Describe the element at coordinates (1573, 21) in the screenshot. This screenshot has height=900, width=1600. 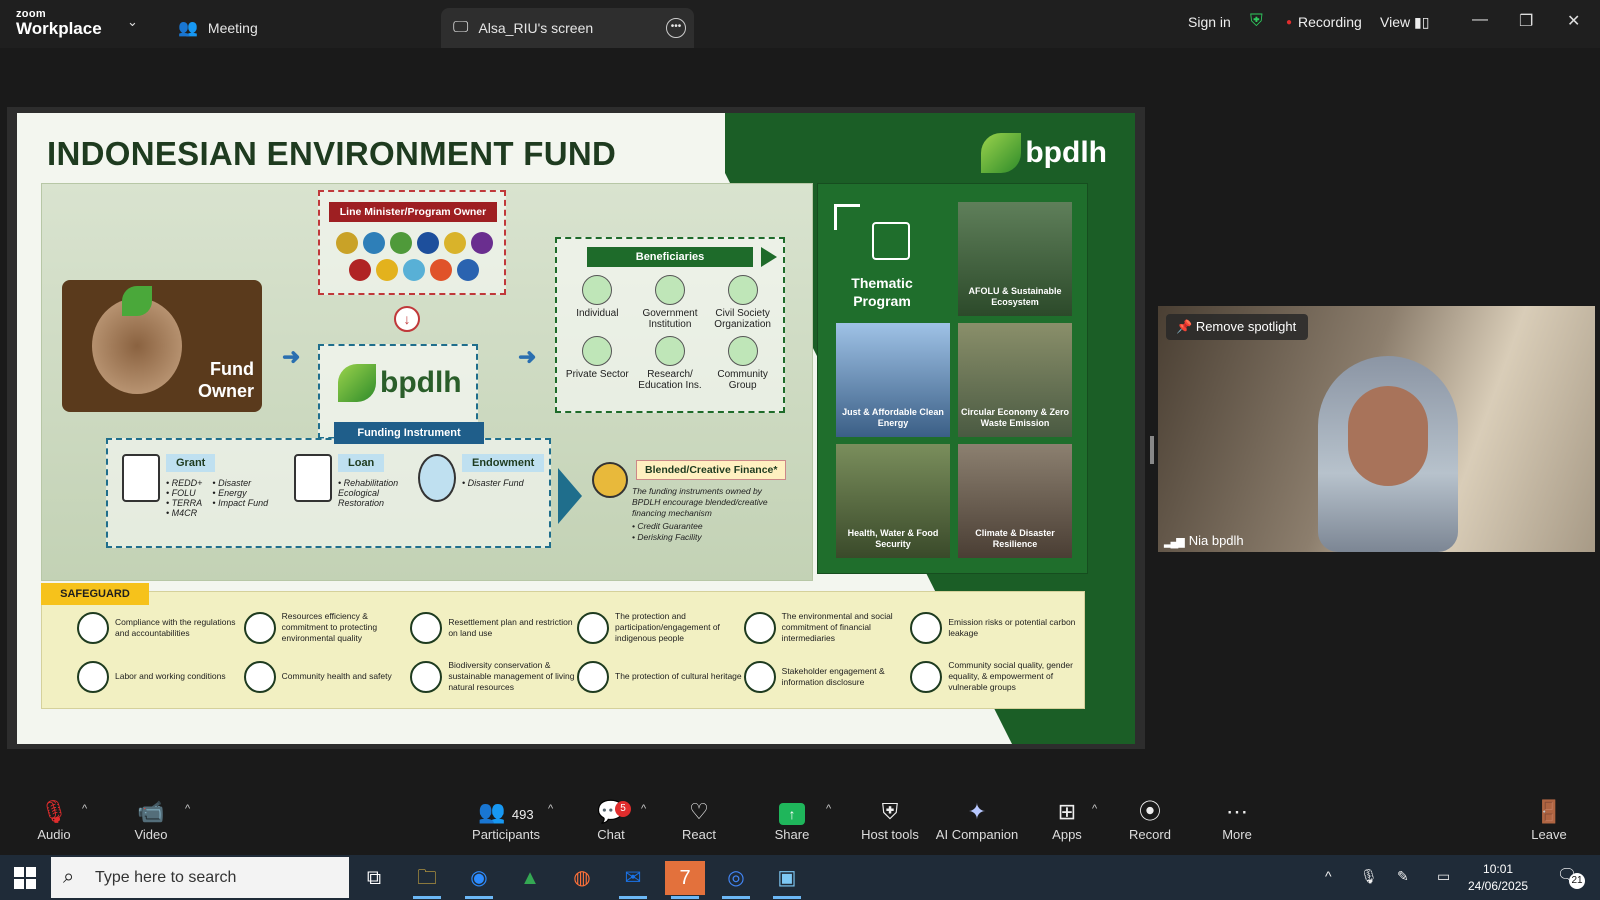
I see `close-icon: ✕` at that location.